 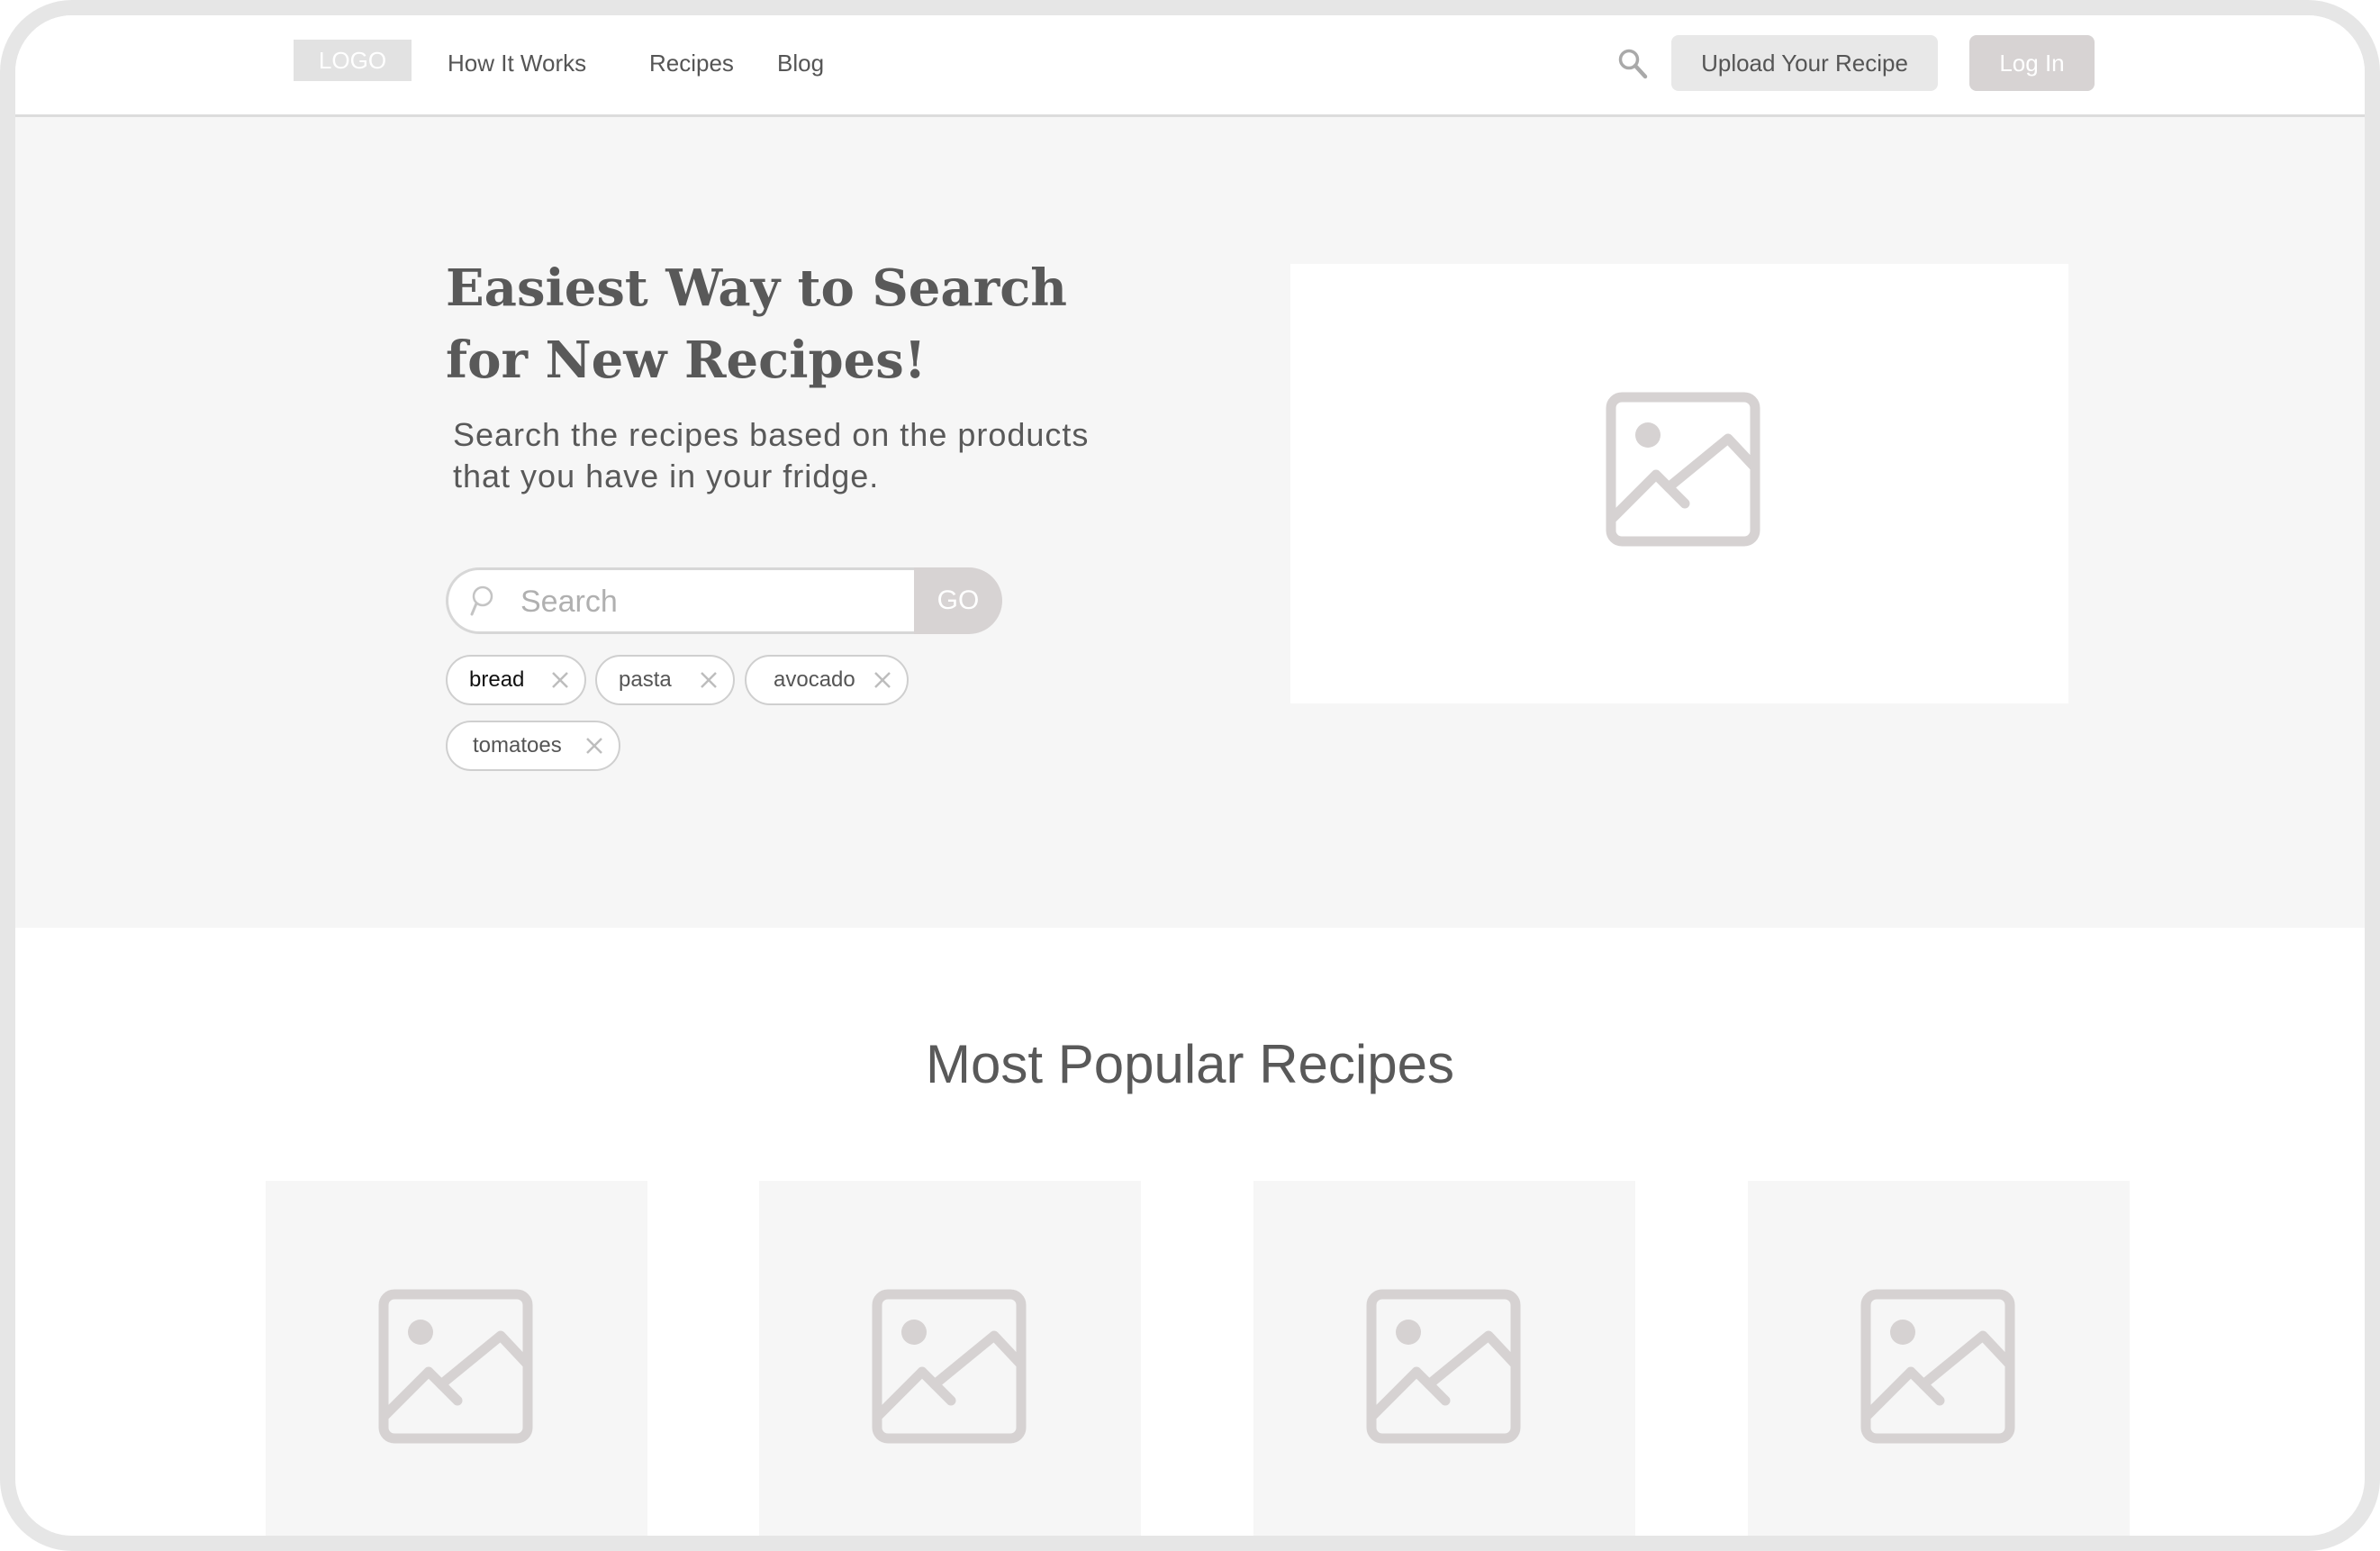 What do you see at coordinates (1805, 63) in the screenshot?
I see `upload-recipe-button: Upload Your Recipe` at bounding box center [1805, 63].